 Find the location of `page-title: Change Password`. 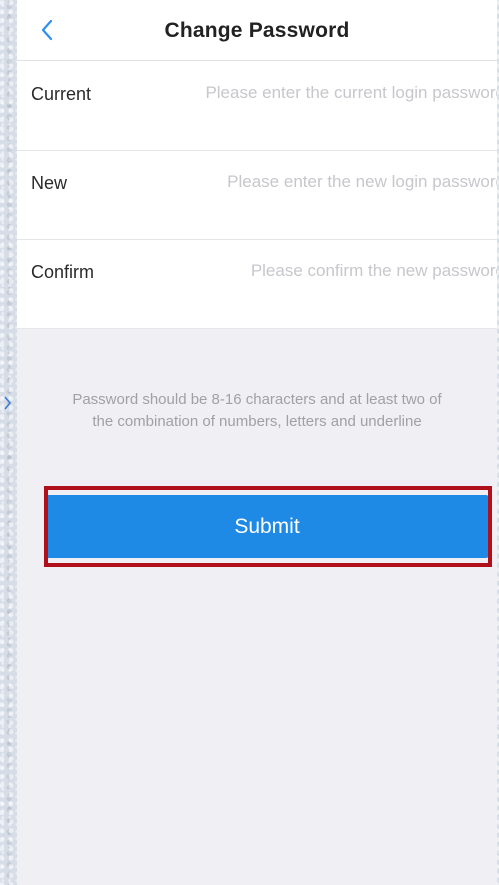

page-title: Change Password is located at coordinates (257, 30).